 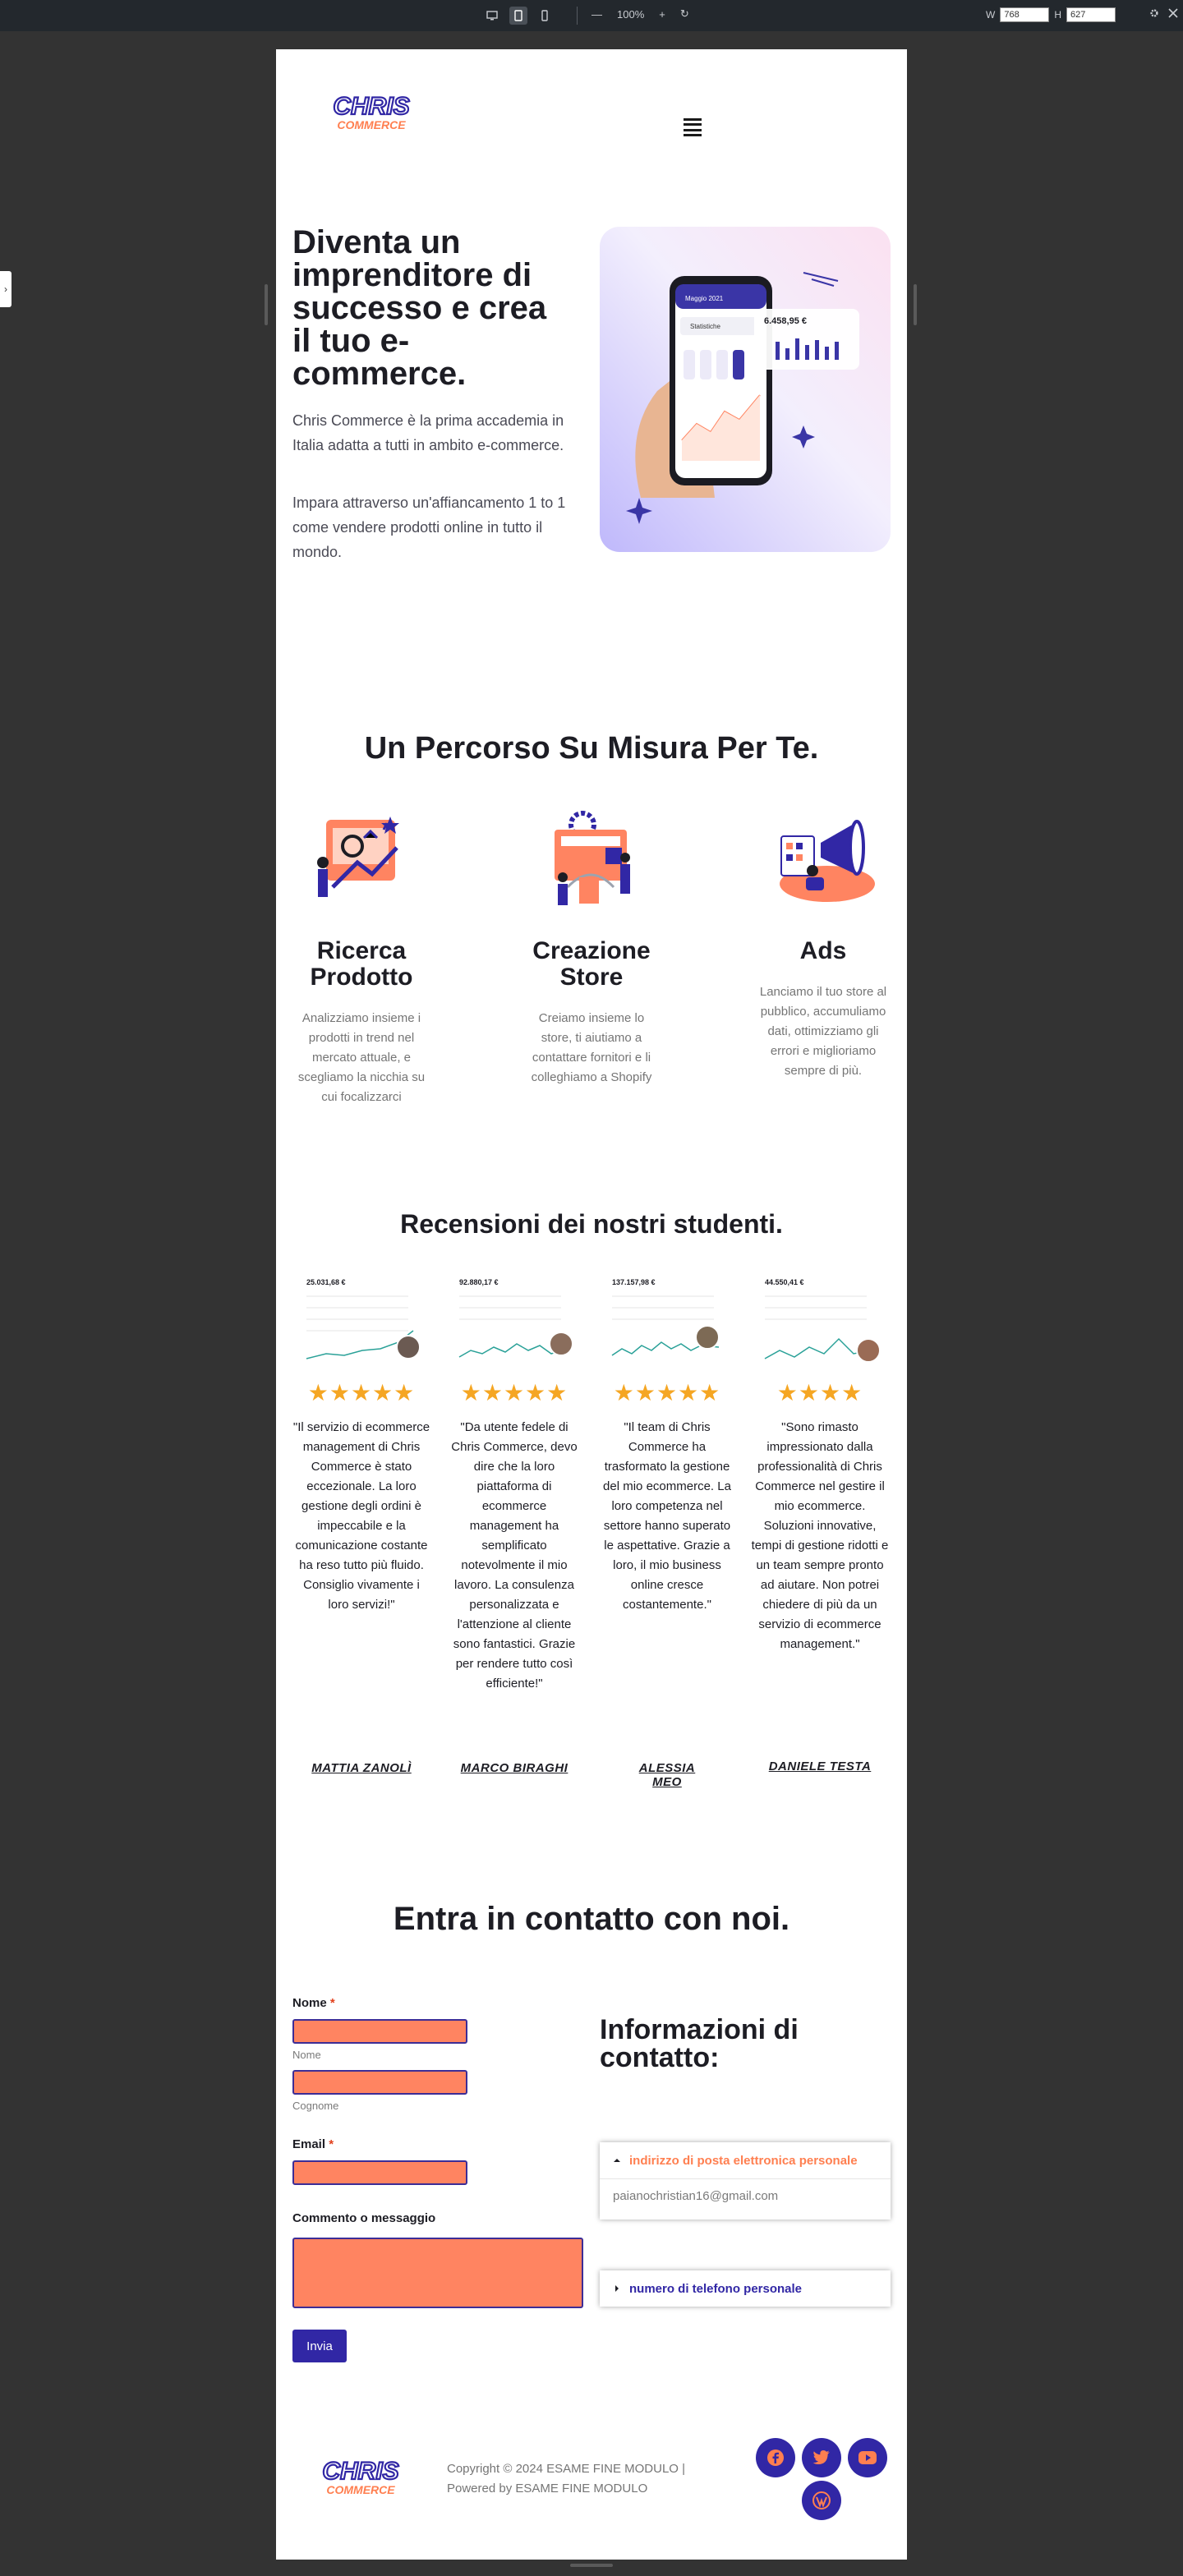 What do you see at coordinates (915, 304) in the screenshot?
I see `resize-handle-right` at bounding box center [915, 304].